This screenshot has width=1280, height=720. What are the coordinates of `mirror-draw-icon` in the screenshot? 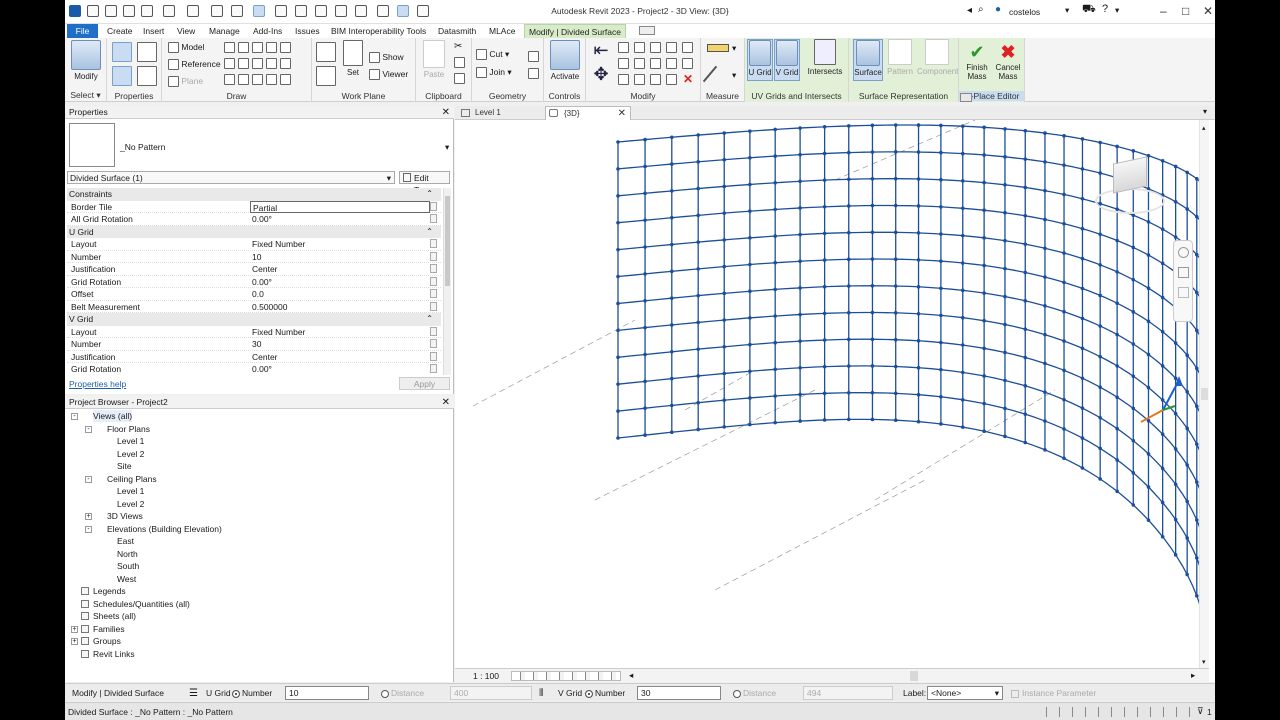 It's located at (655, 47).